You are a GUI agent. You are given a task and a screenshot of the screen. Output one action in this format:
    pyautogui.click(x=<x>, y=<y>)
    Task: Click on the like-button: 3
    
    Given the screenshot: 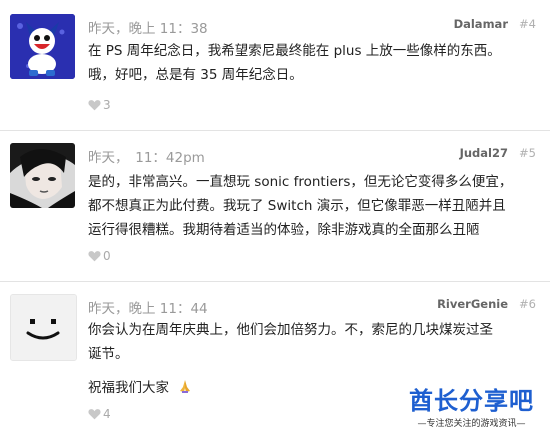 What is the action you would take?
    pyautogui.click(x=99, y=105)
    